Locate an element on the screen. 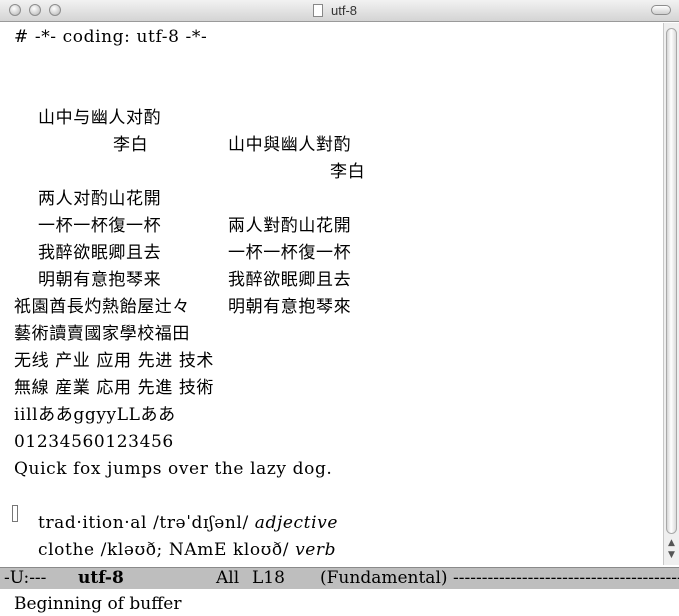  vertical-scrollbar: ▲ ▼ is located at coordinates (671, 294).